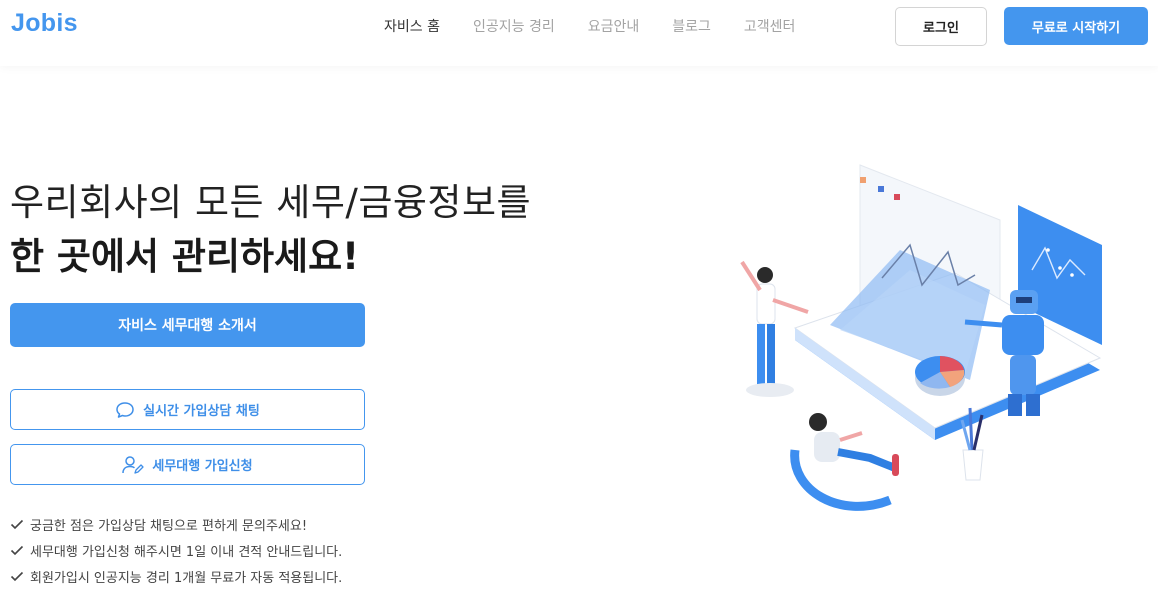  I want to click on benefit-item: 회원가입시 인공지능 경리 1개월 무료가 자동 적용됩니다., so click(176, 576).